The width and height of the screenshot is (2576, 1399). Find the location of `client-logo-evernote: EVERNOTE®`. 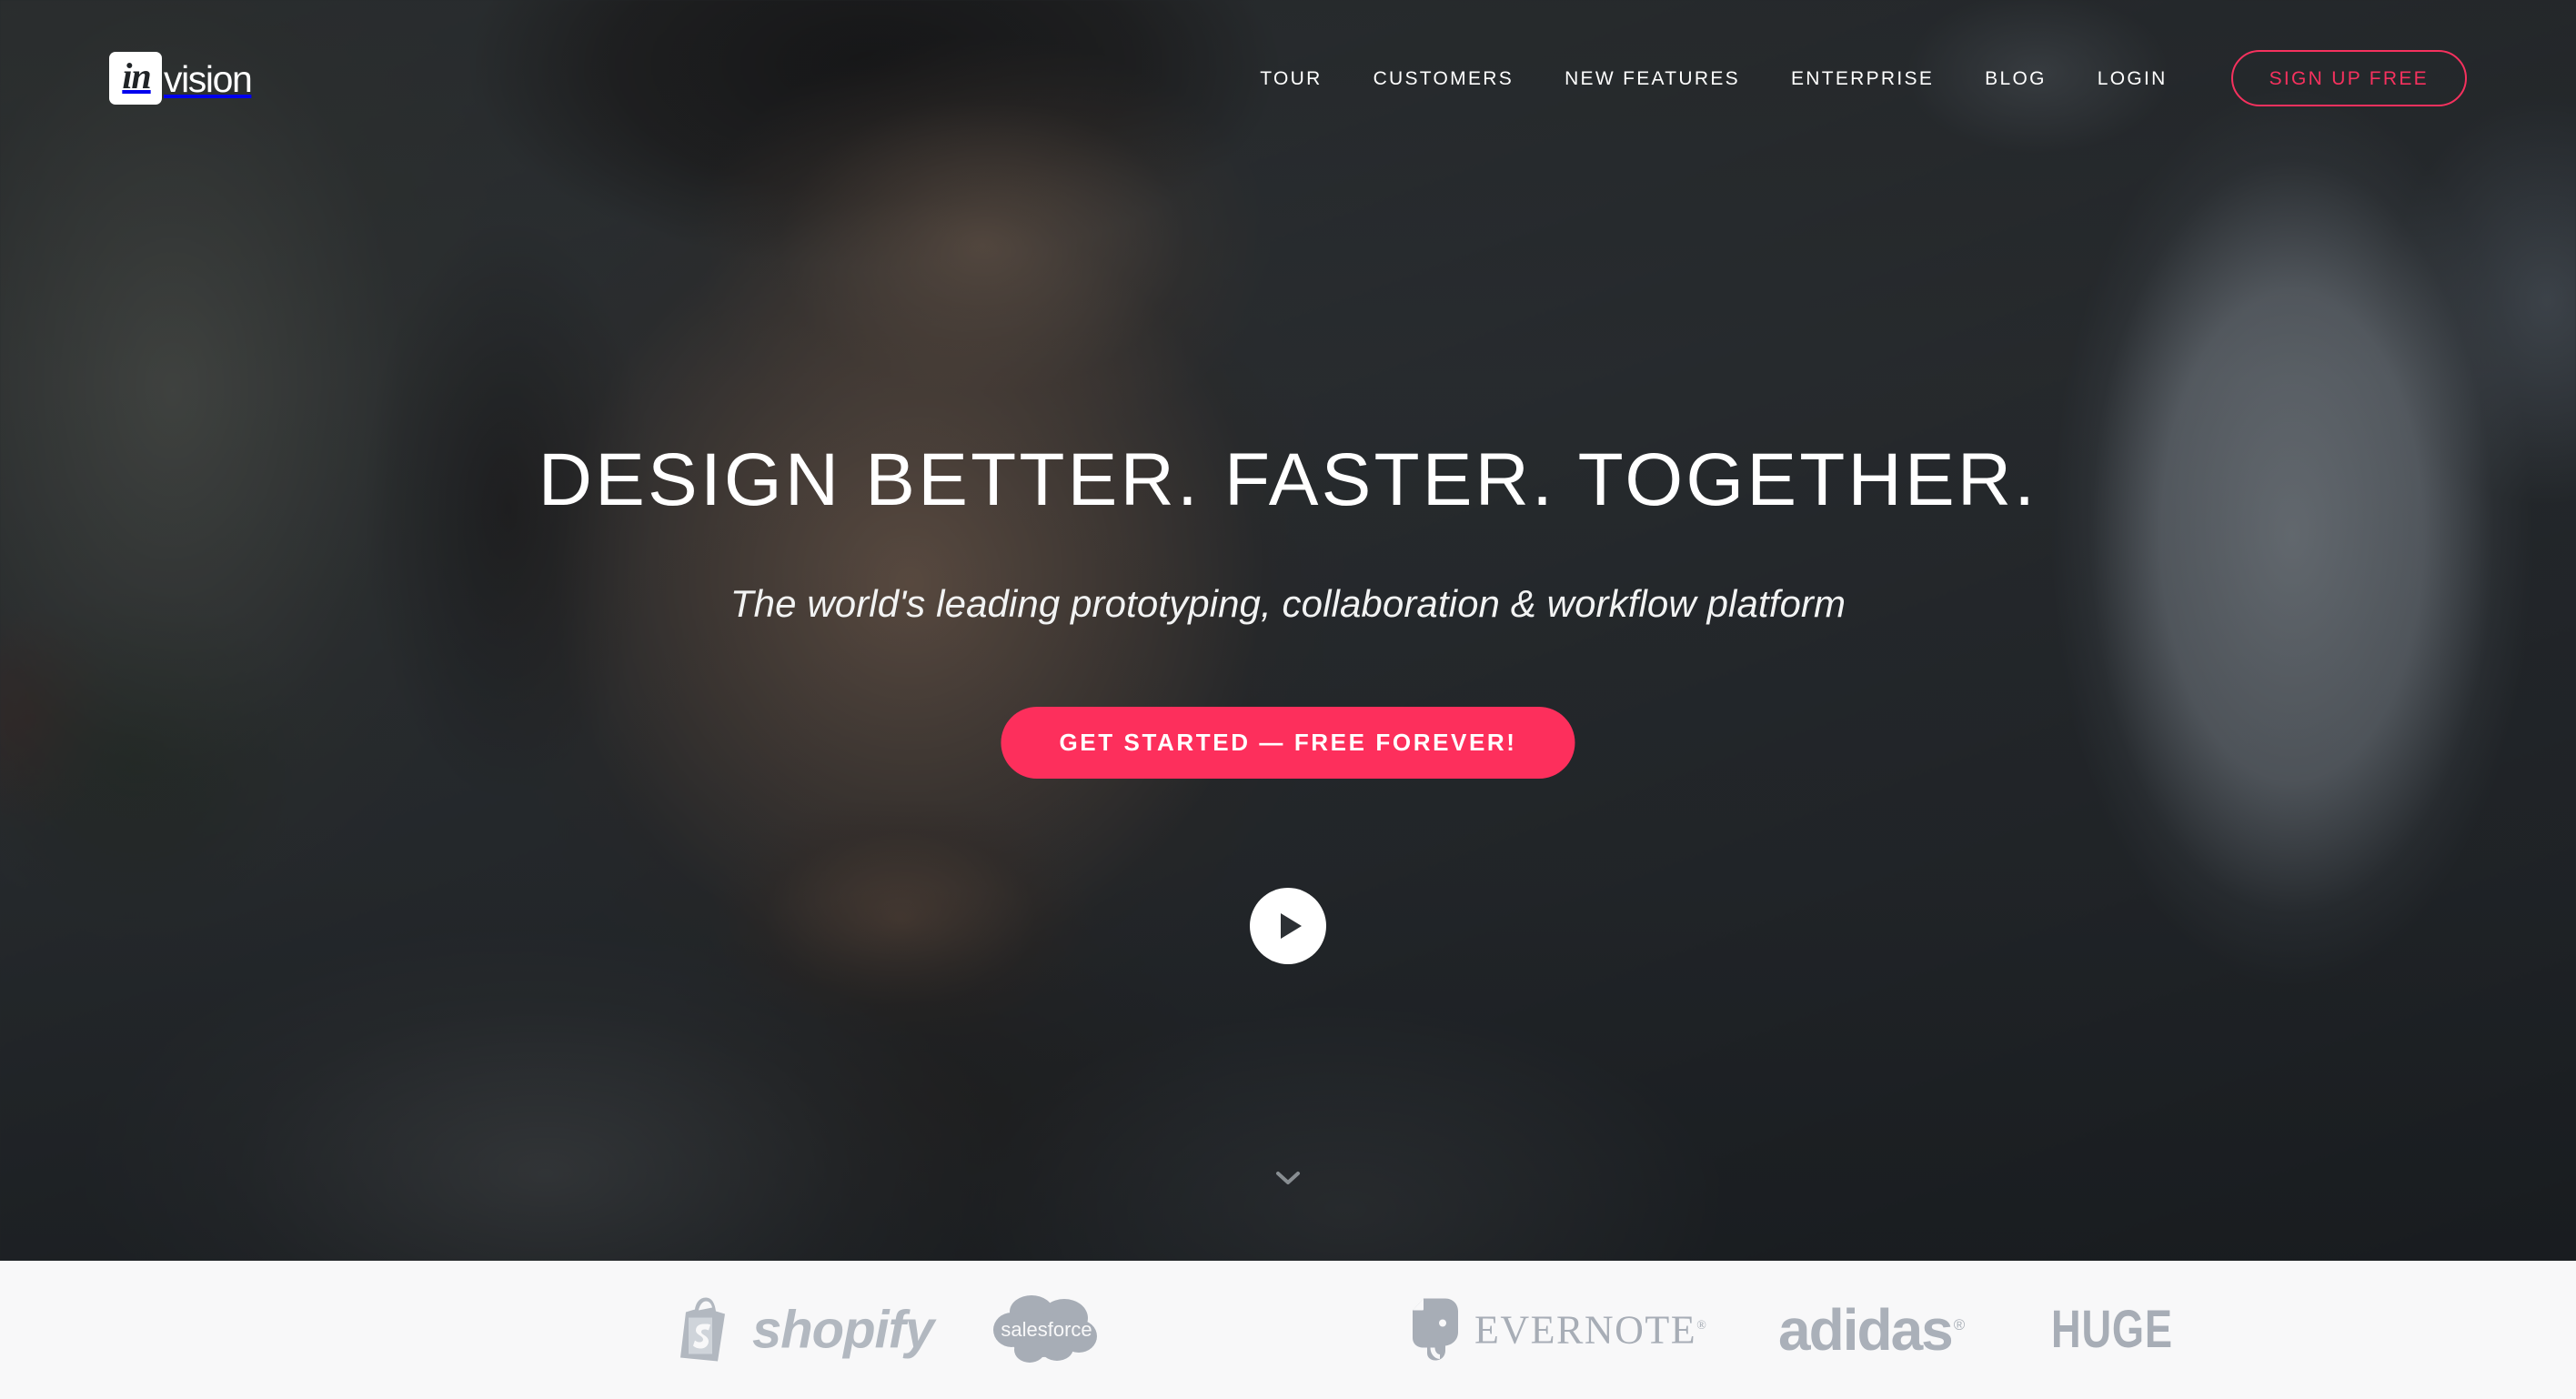

client-logo-evernote: EVERNOTE® is located at coordinates (1556, 1330).